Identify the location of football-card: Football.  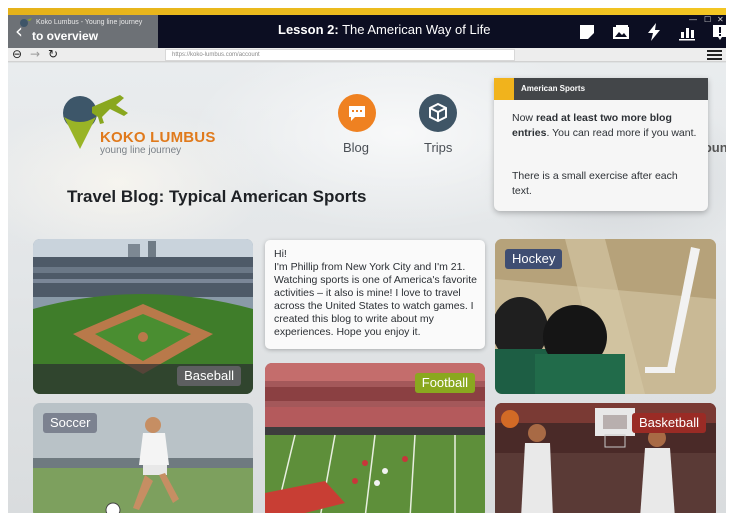
(375, 438).